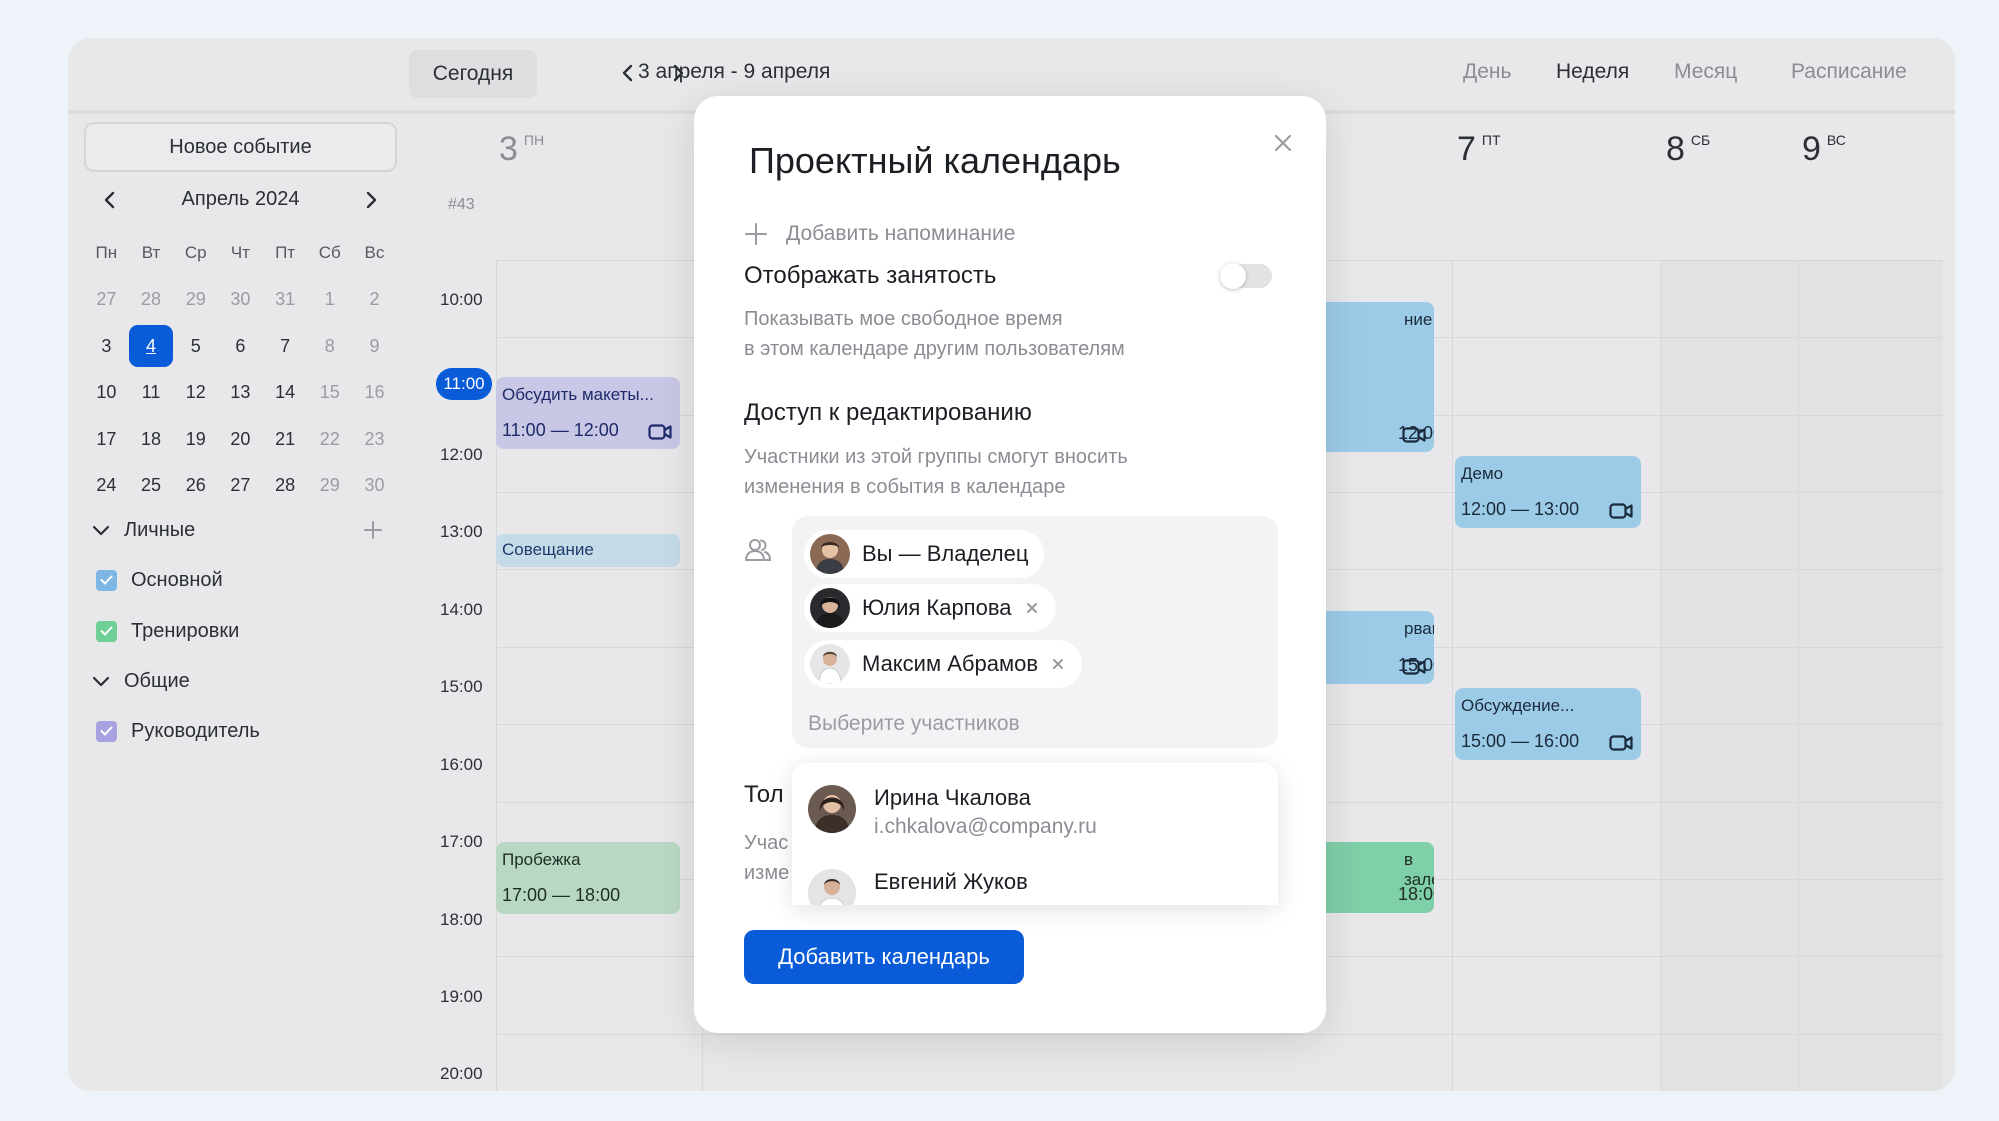 The image size is (1999, 1121). Describe the element at coordinates (1376, 647) in the screenshot. I see `event-card: рвание 15:00` at that location.